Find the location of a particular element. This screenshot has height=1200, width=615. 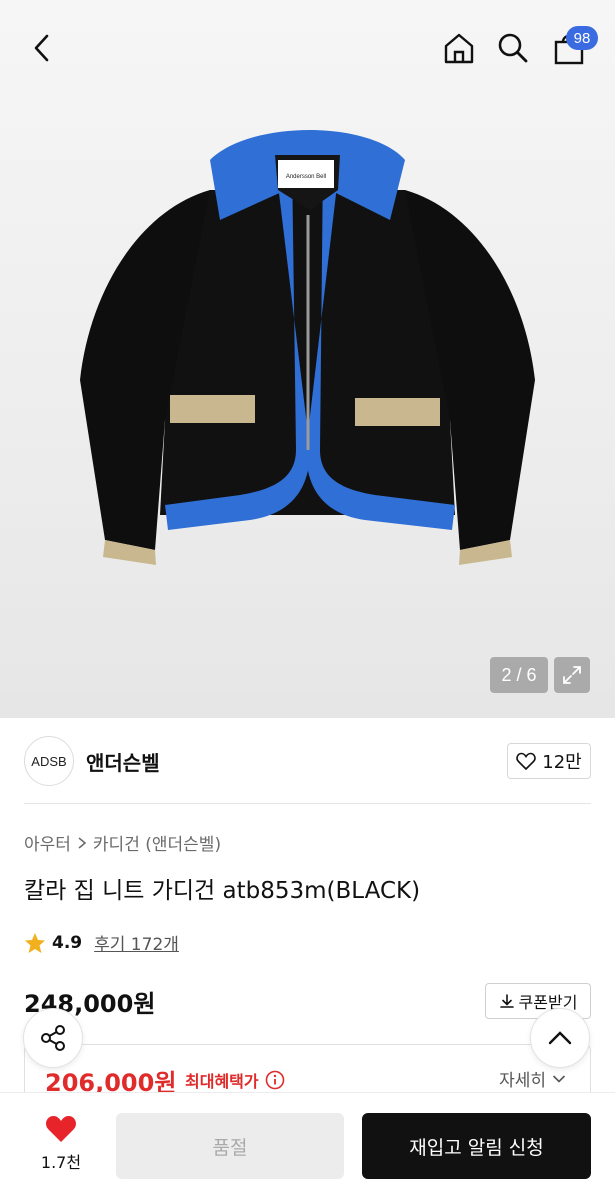

chevron-down-icon is located at coordinates (559, 1078).